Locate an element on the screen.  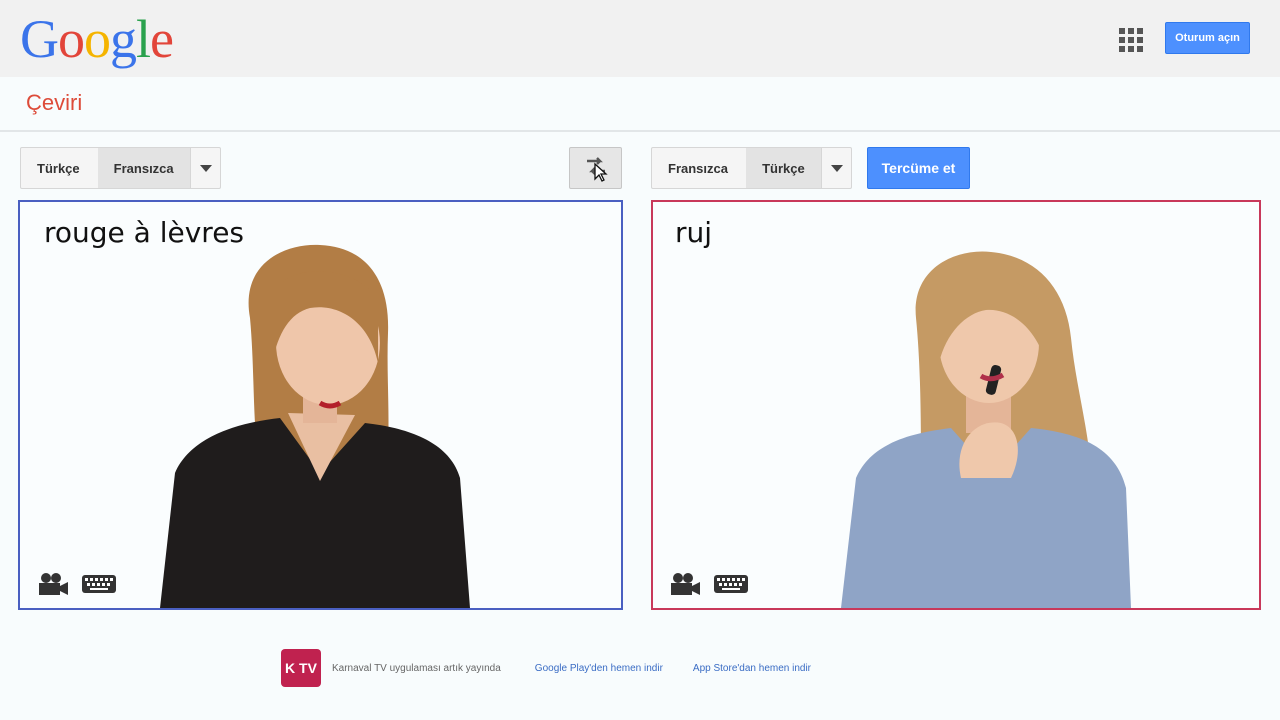
source-language-selector: Türkçe Fransızca is located at coordinates (120, 168).